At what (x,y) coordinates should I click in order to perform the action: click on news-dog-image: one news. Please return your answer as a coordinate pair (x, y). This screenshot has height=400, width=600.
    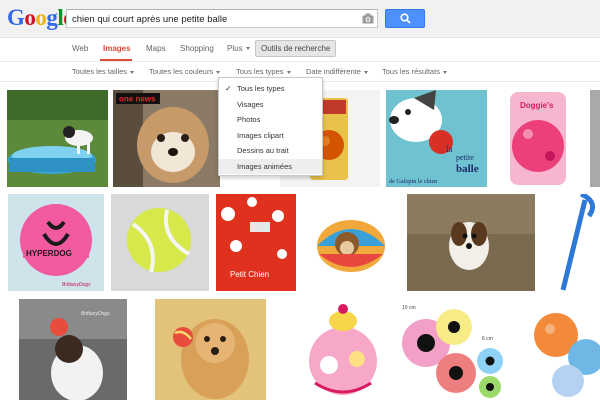
    Looking at the image, I should click on (166, 138).